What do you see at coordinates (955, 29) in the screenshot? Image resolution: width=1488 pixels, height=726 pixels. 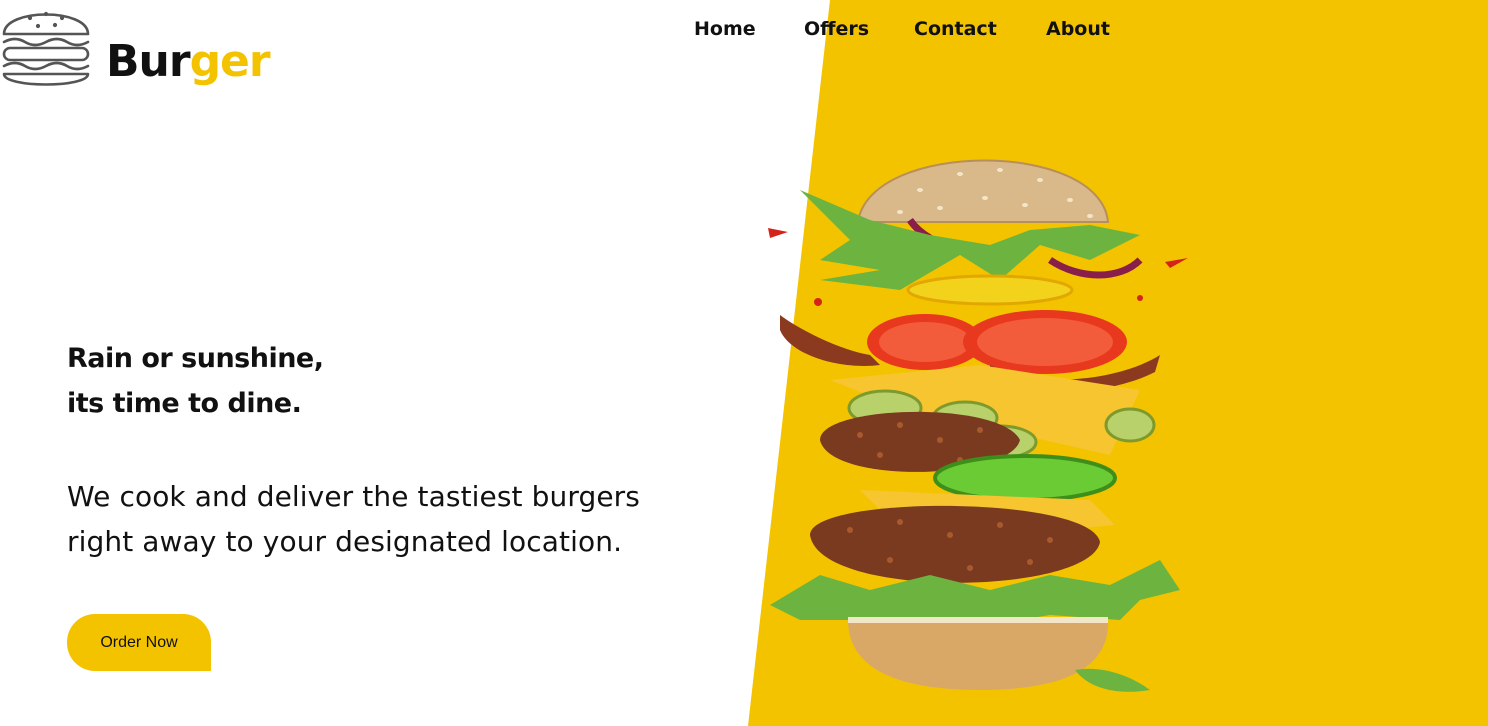 I see `nav-contact-link: Contact` at bounding box center [955, 29].